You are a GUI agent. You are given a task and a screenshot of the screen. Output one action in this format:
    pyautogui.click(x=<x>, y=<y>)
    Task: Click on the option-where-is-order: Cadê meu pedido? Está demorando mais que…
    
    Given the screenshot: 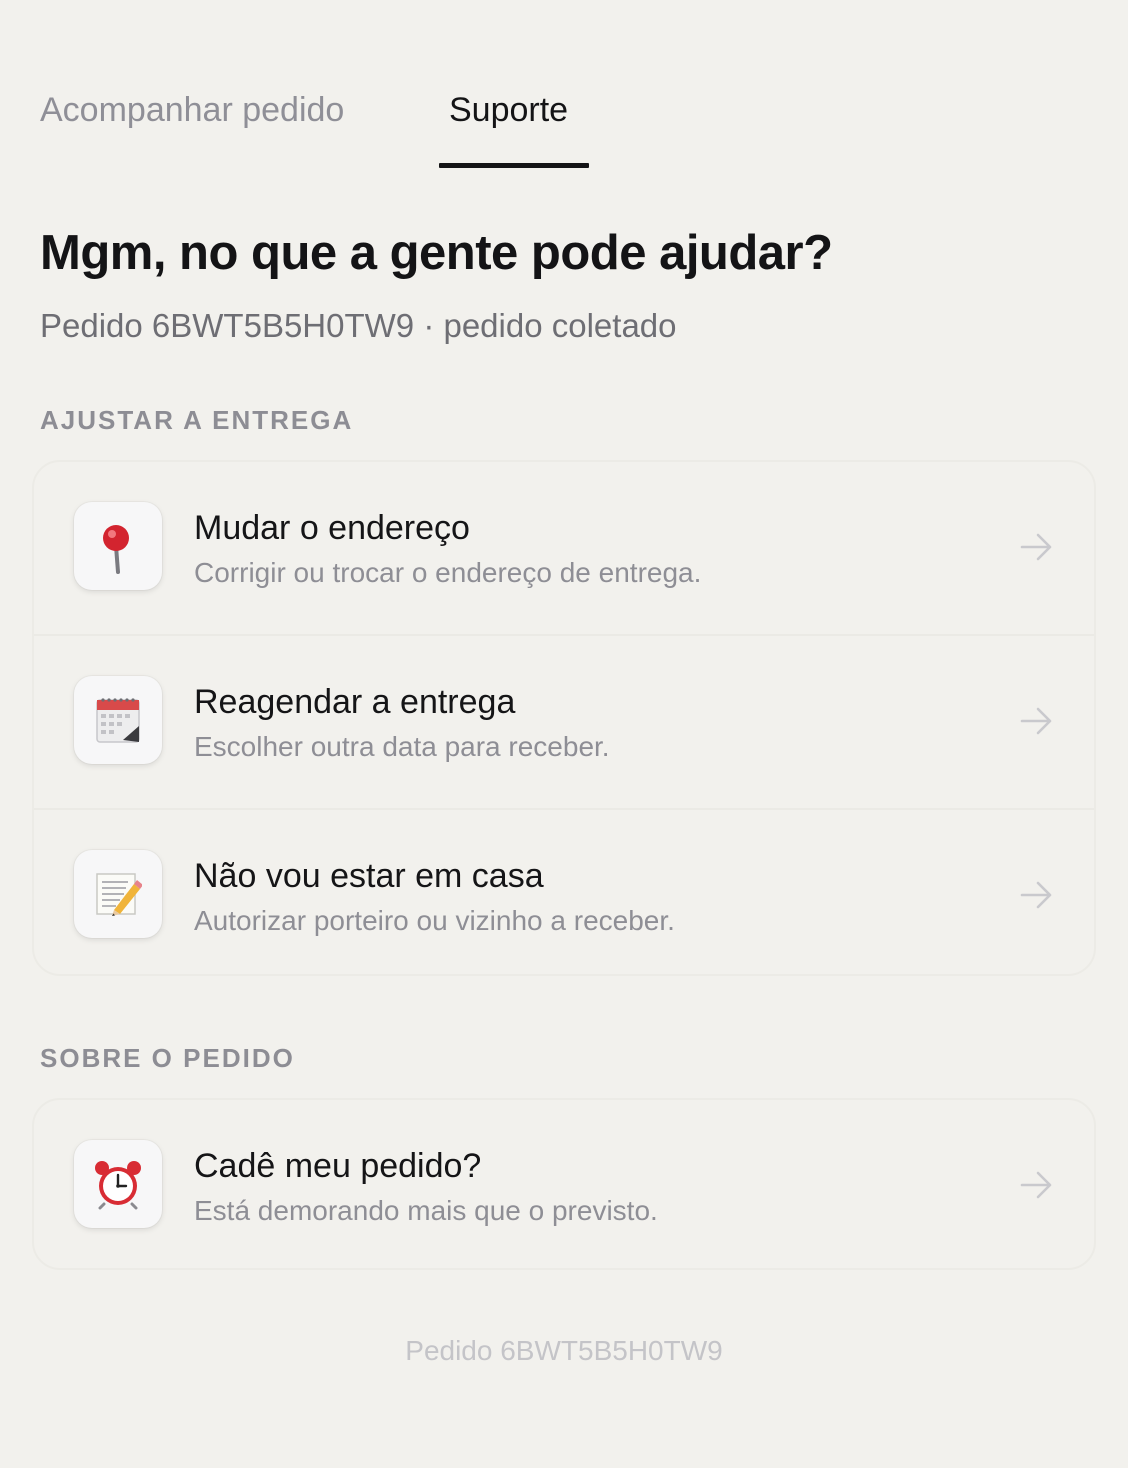 What is the action you would take?
    pyautogui.click(x=564, y=1184)
    